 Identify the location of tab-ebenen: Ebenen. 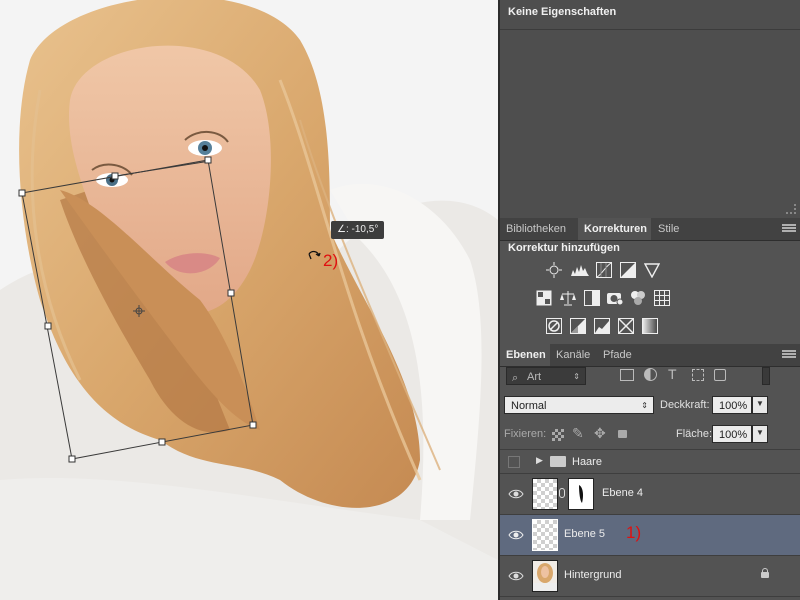
(525, 355).